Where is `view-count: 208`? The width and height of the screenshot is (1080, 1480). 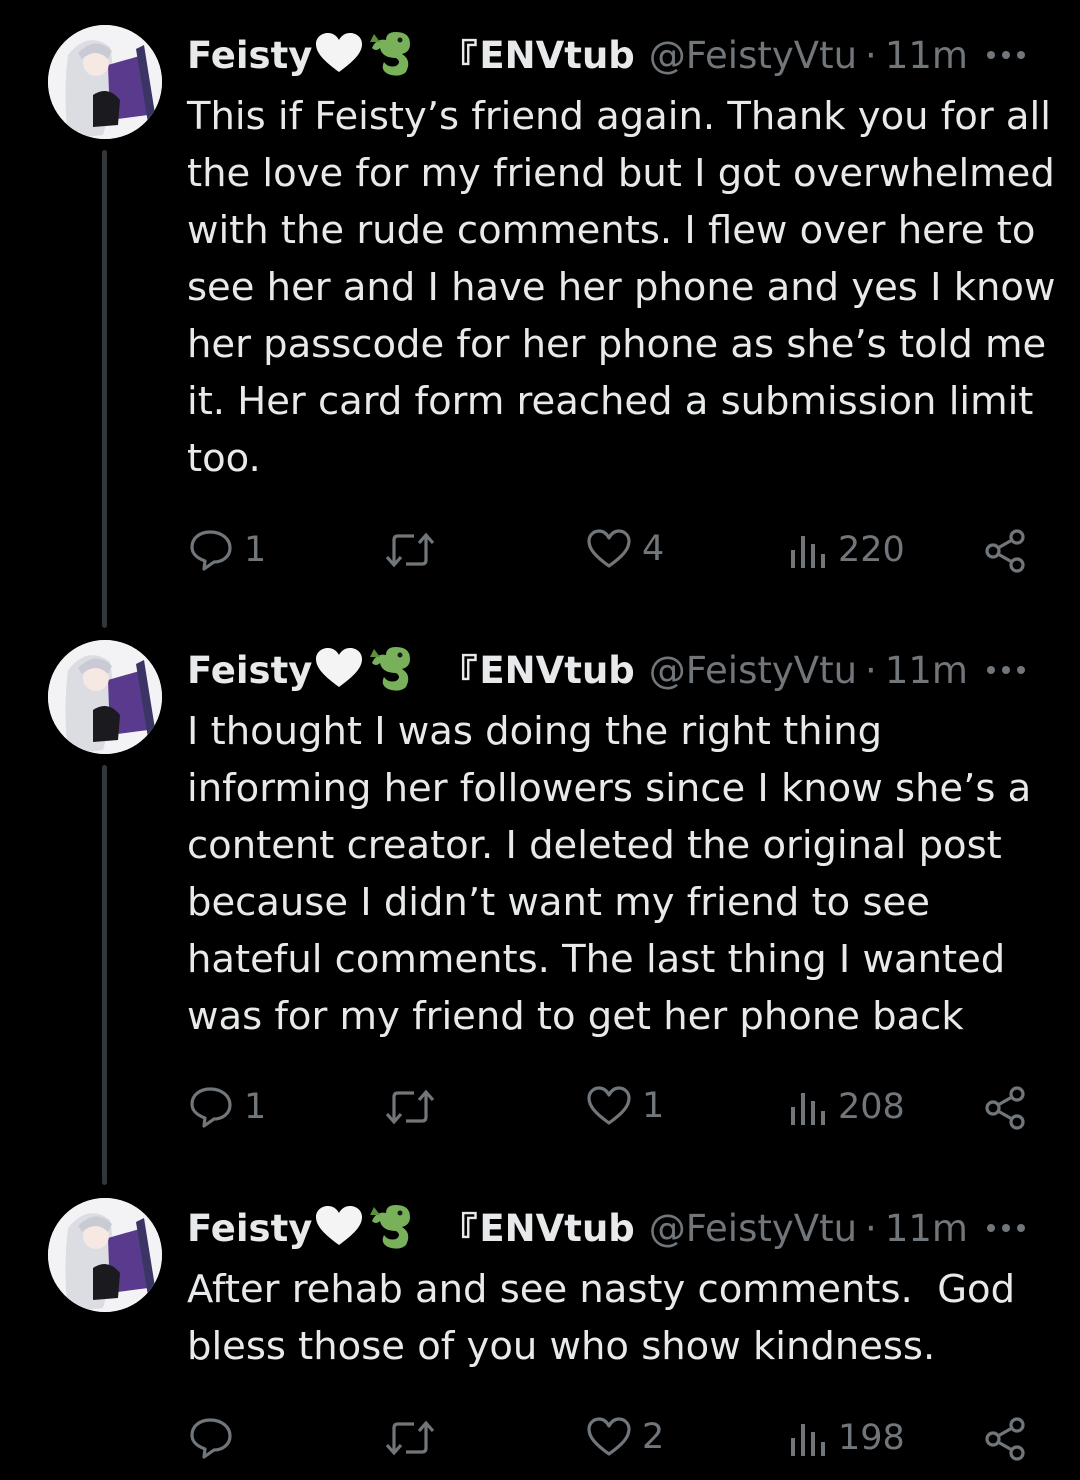 view-count: 208 is located at coordinates (871, 1107).